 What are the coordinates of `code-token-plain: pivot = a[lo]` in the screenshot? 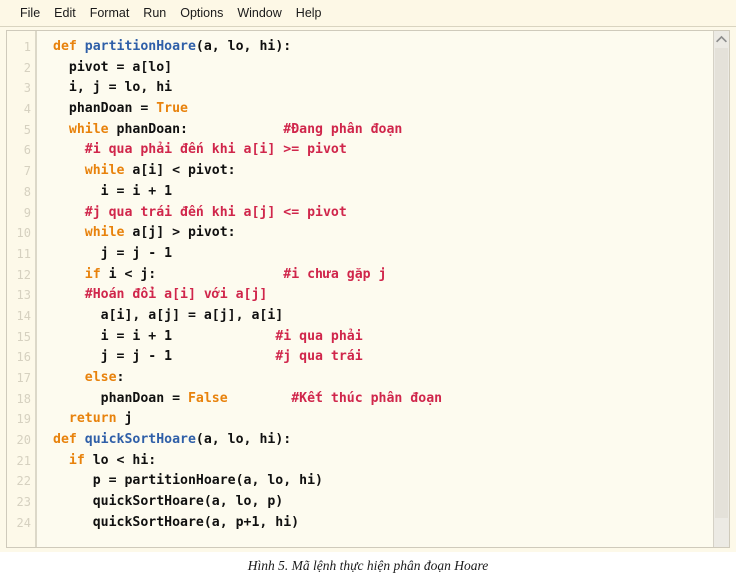 It's located at (113, 67).